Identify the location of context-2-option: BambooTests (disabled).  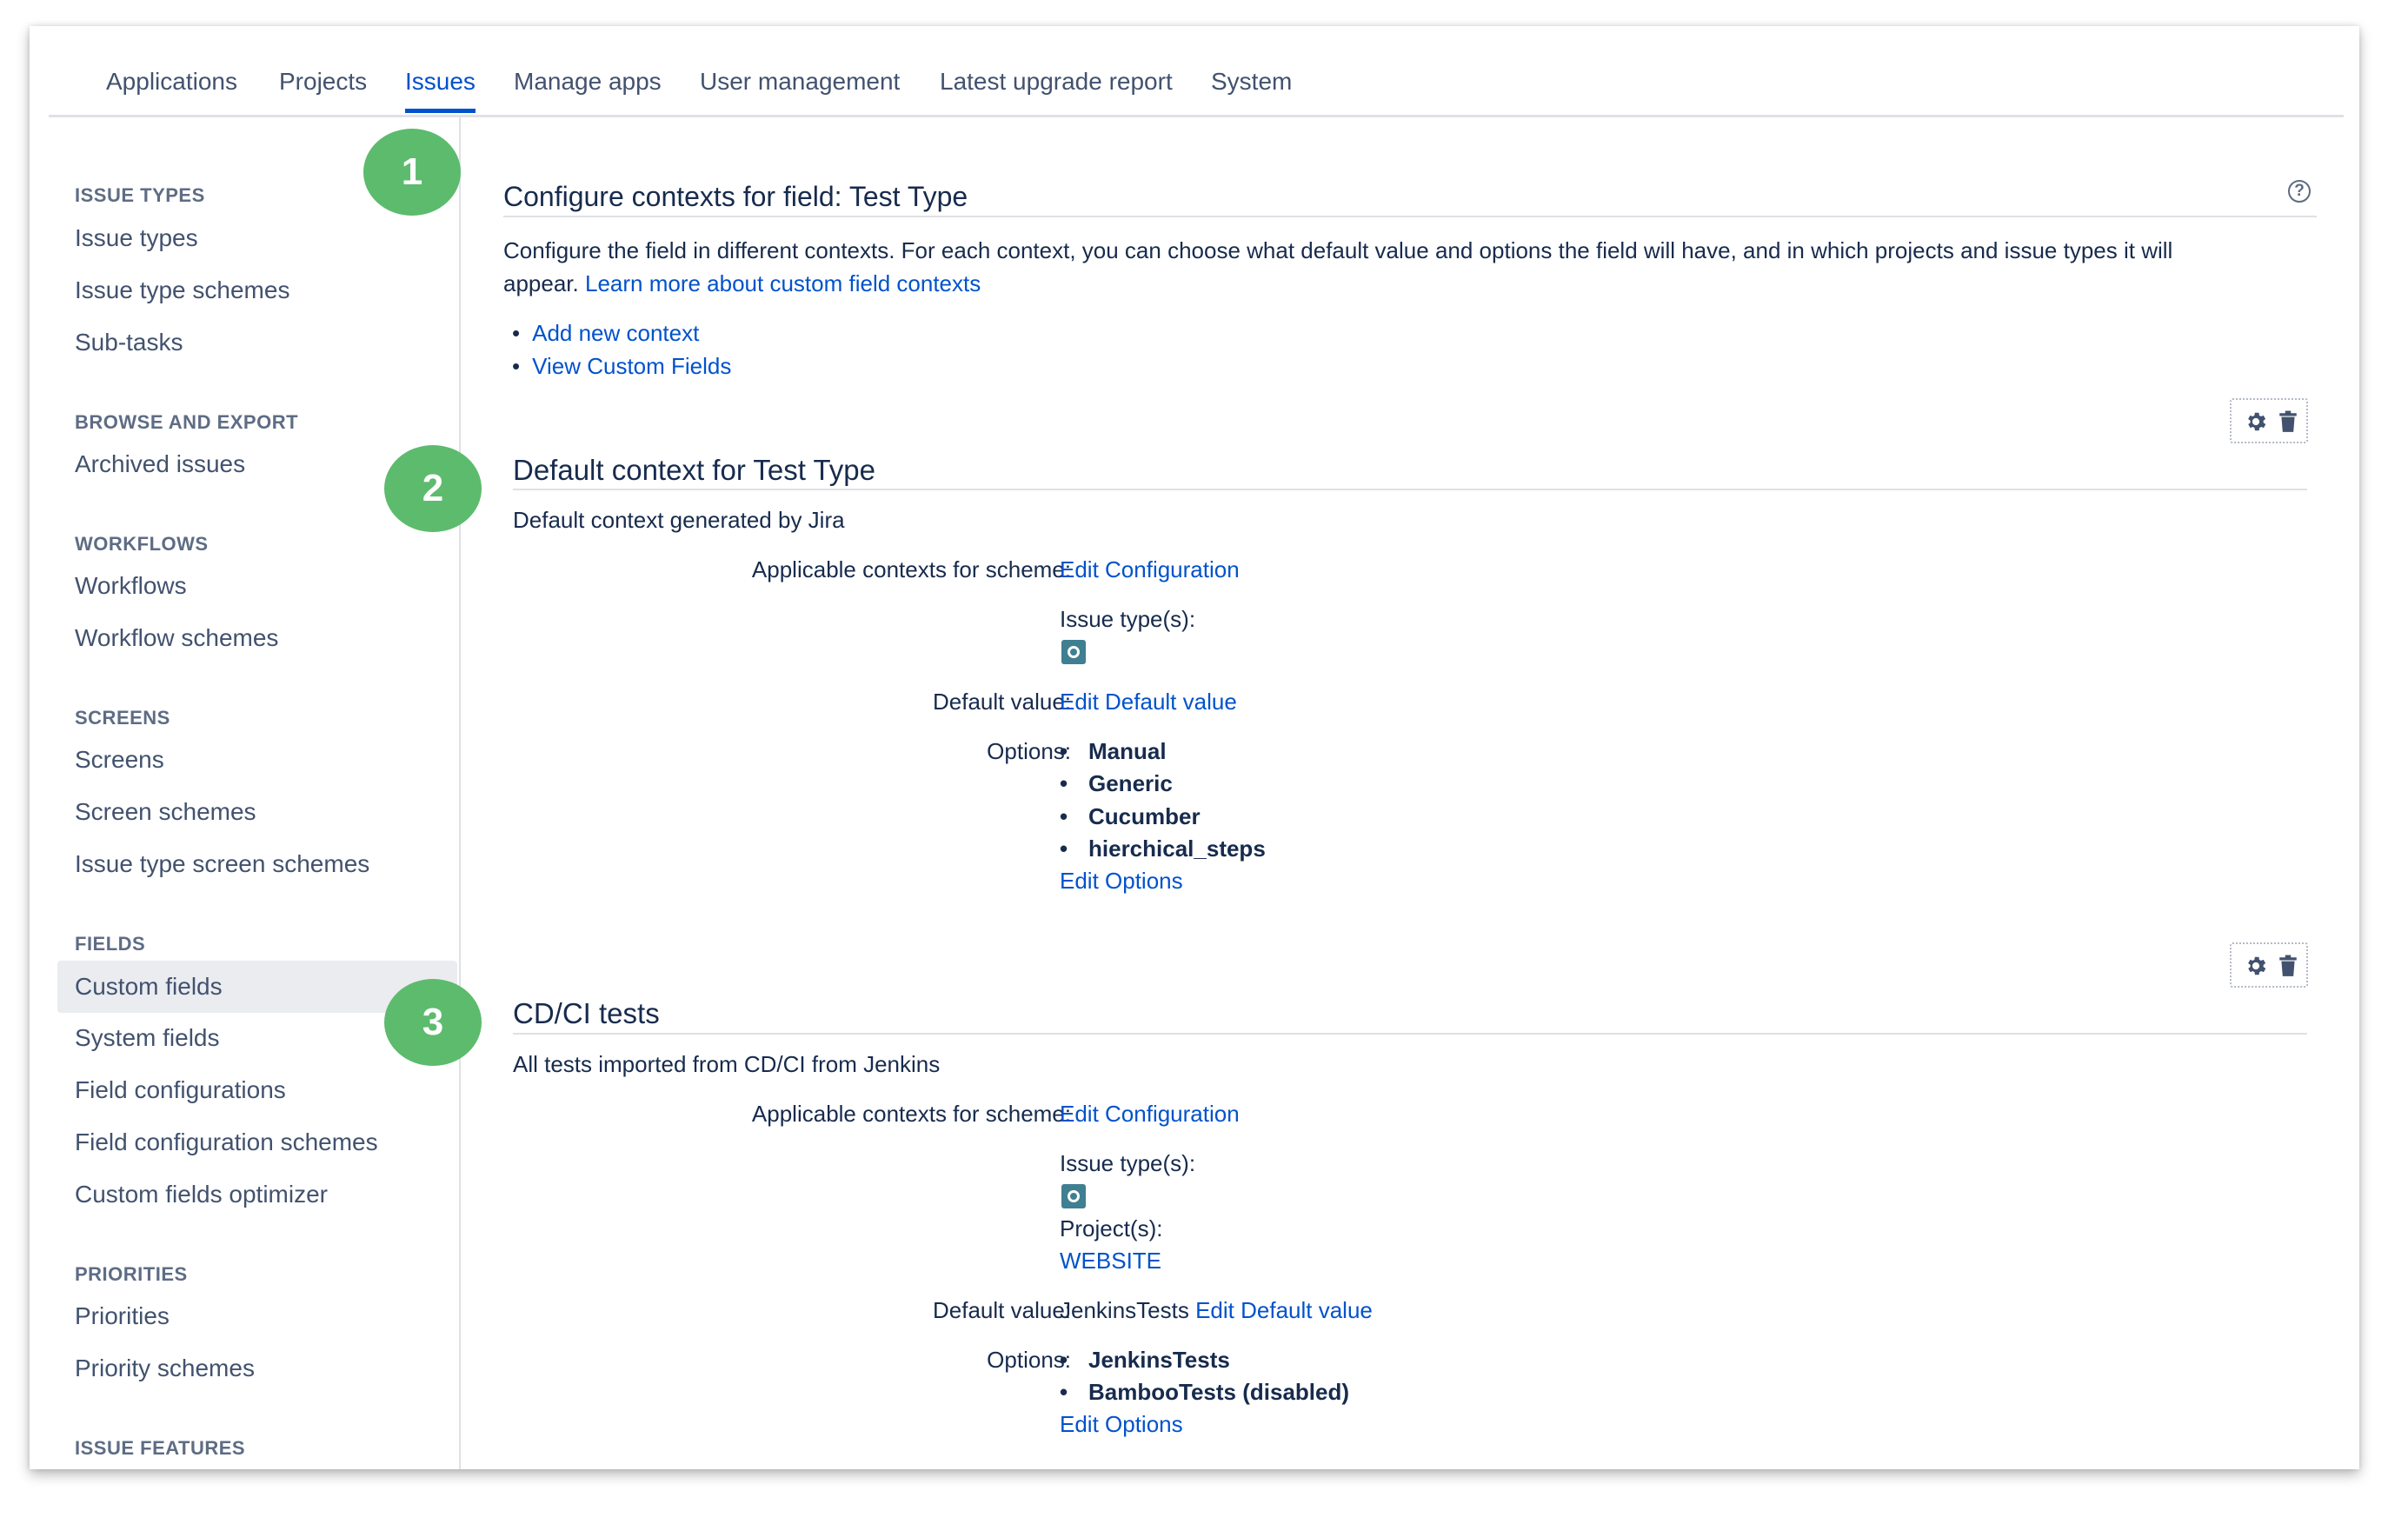
(1204, 1392).